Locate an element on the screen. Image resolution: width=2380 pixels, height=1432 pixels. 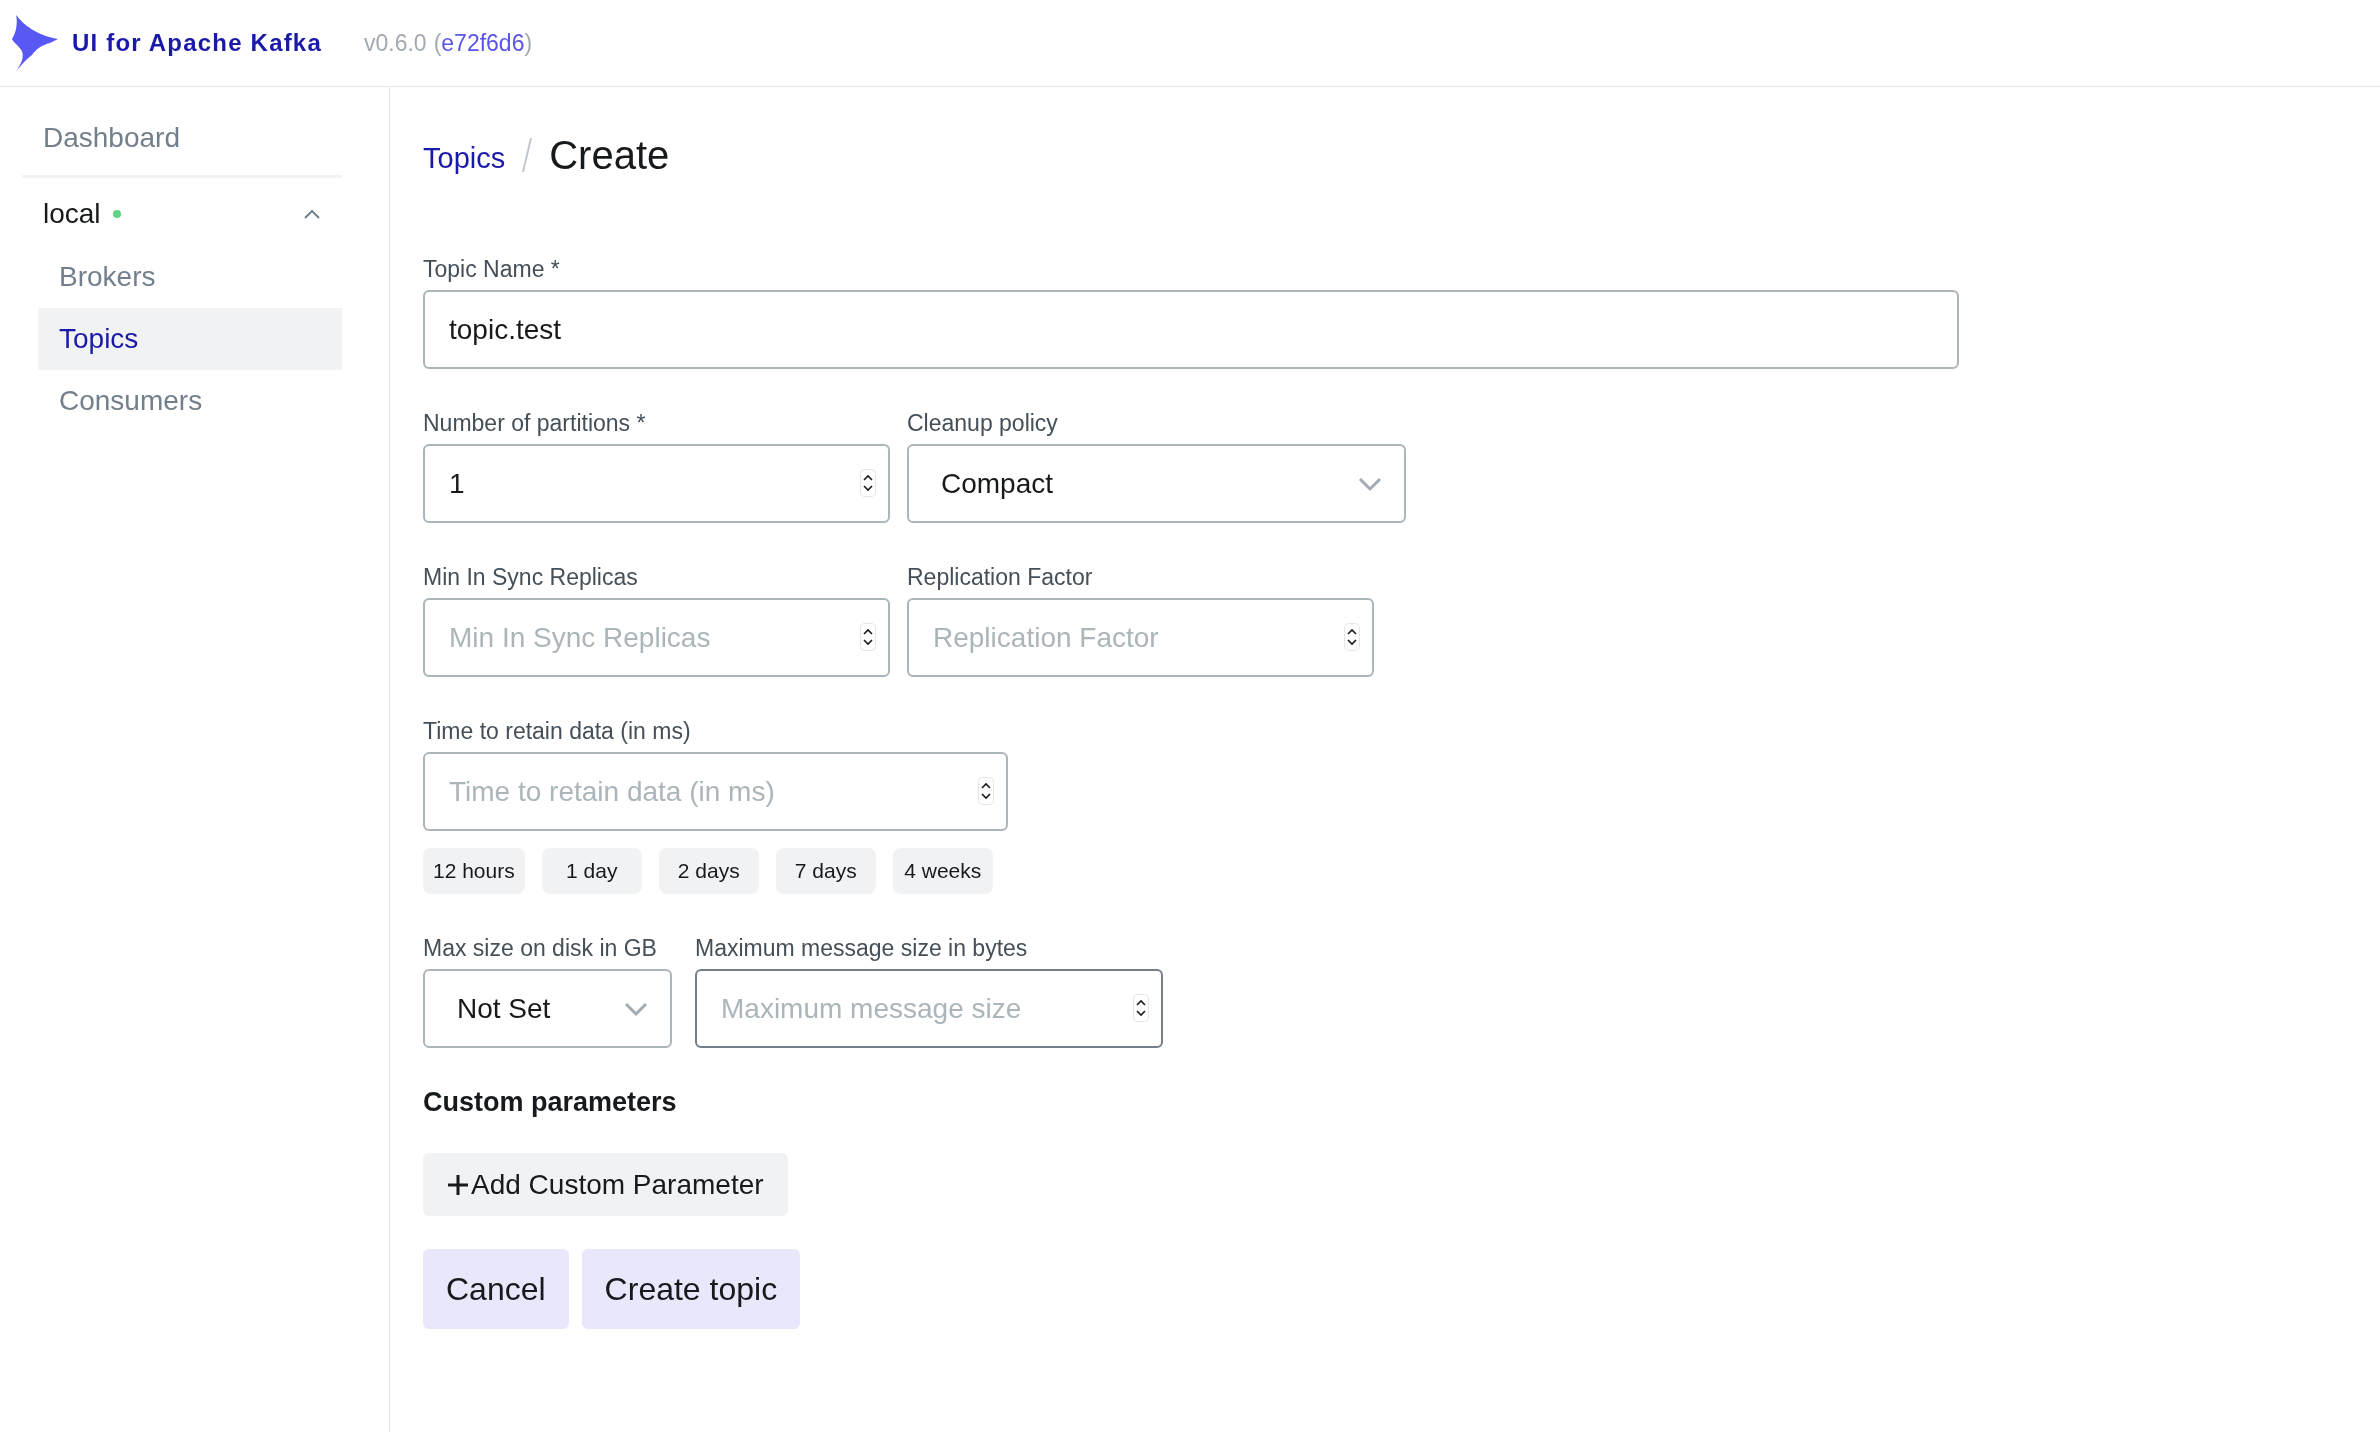
number-field: Min In Sync Replicas is located at coordinates (656, 637).